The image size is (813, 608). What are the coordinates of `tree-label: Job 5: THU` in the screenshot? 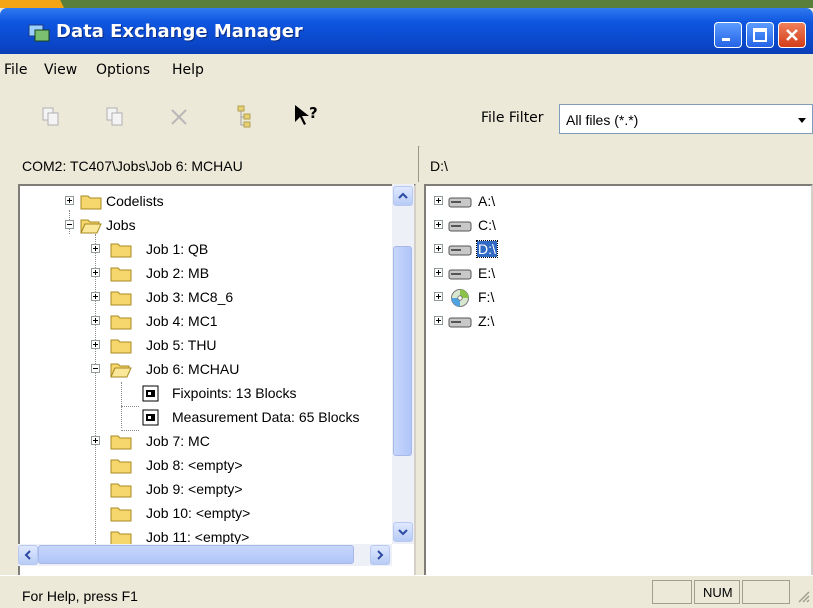 It's located at (181, 345).